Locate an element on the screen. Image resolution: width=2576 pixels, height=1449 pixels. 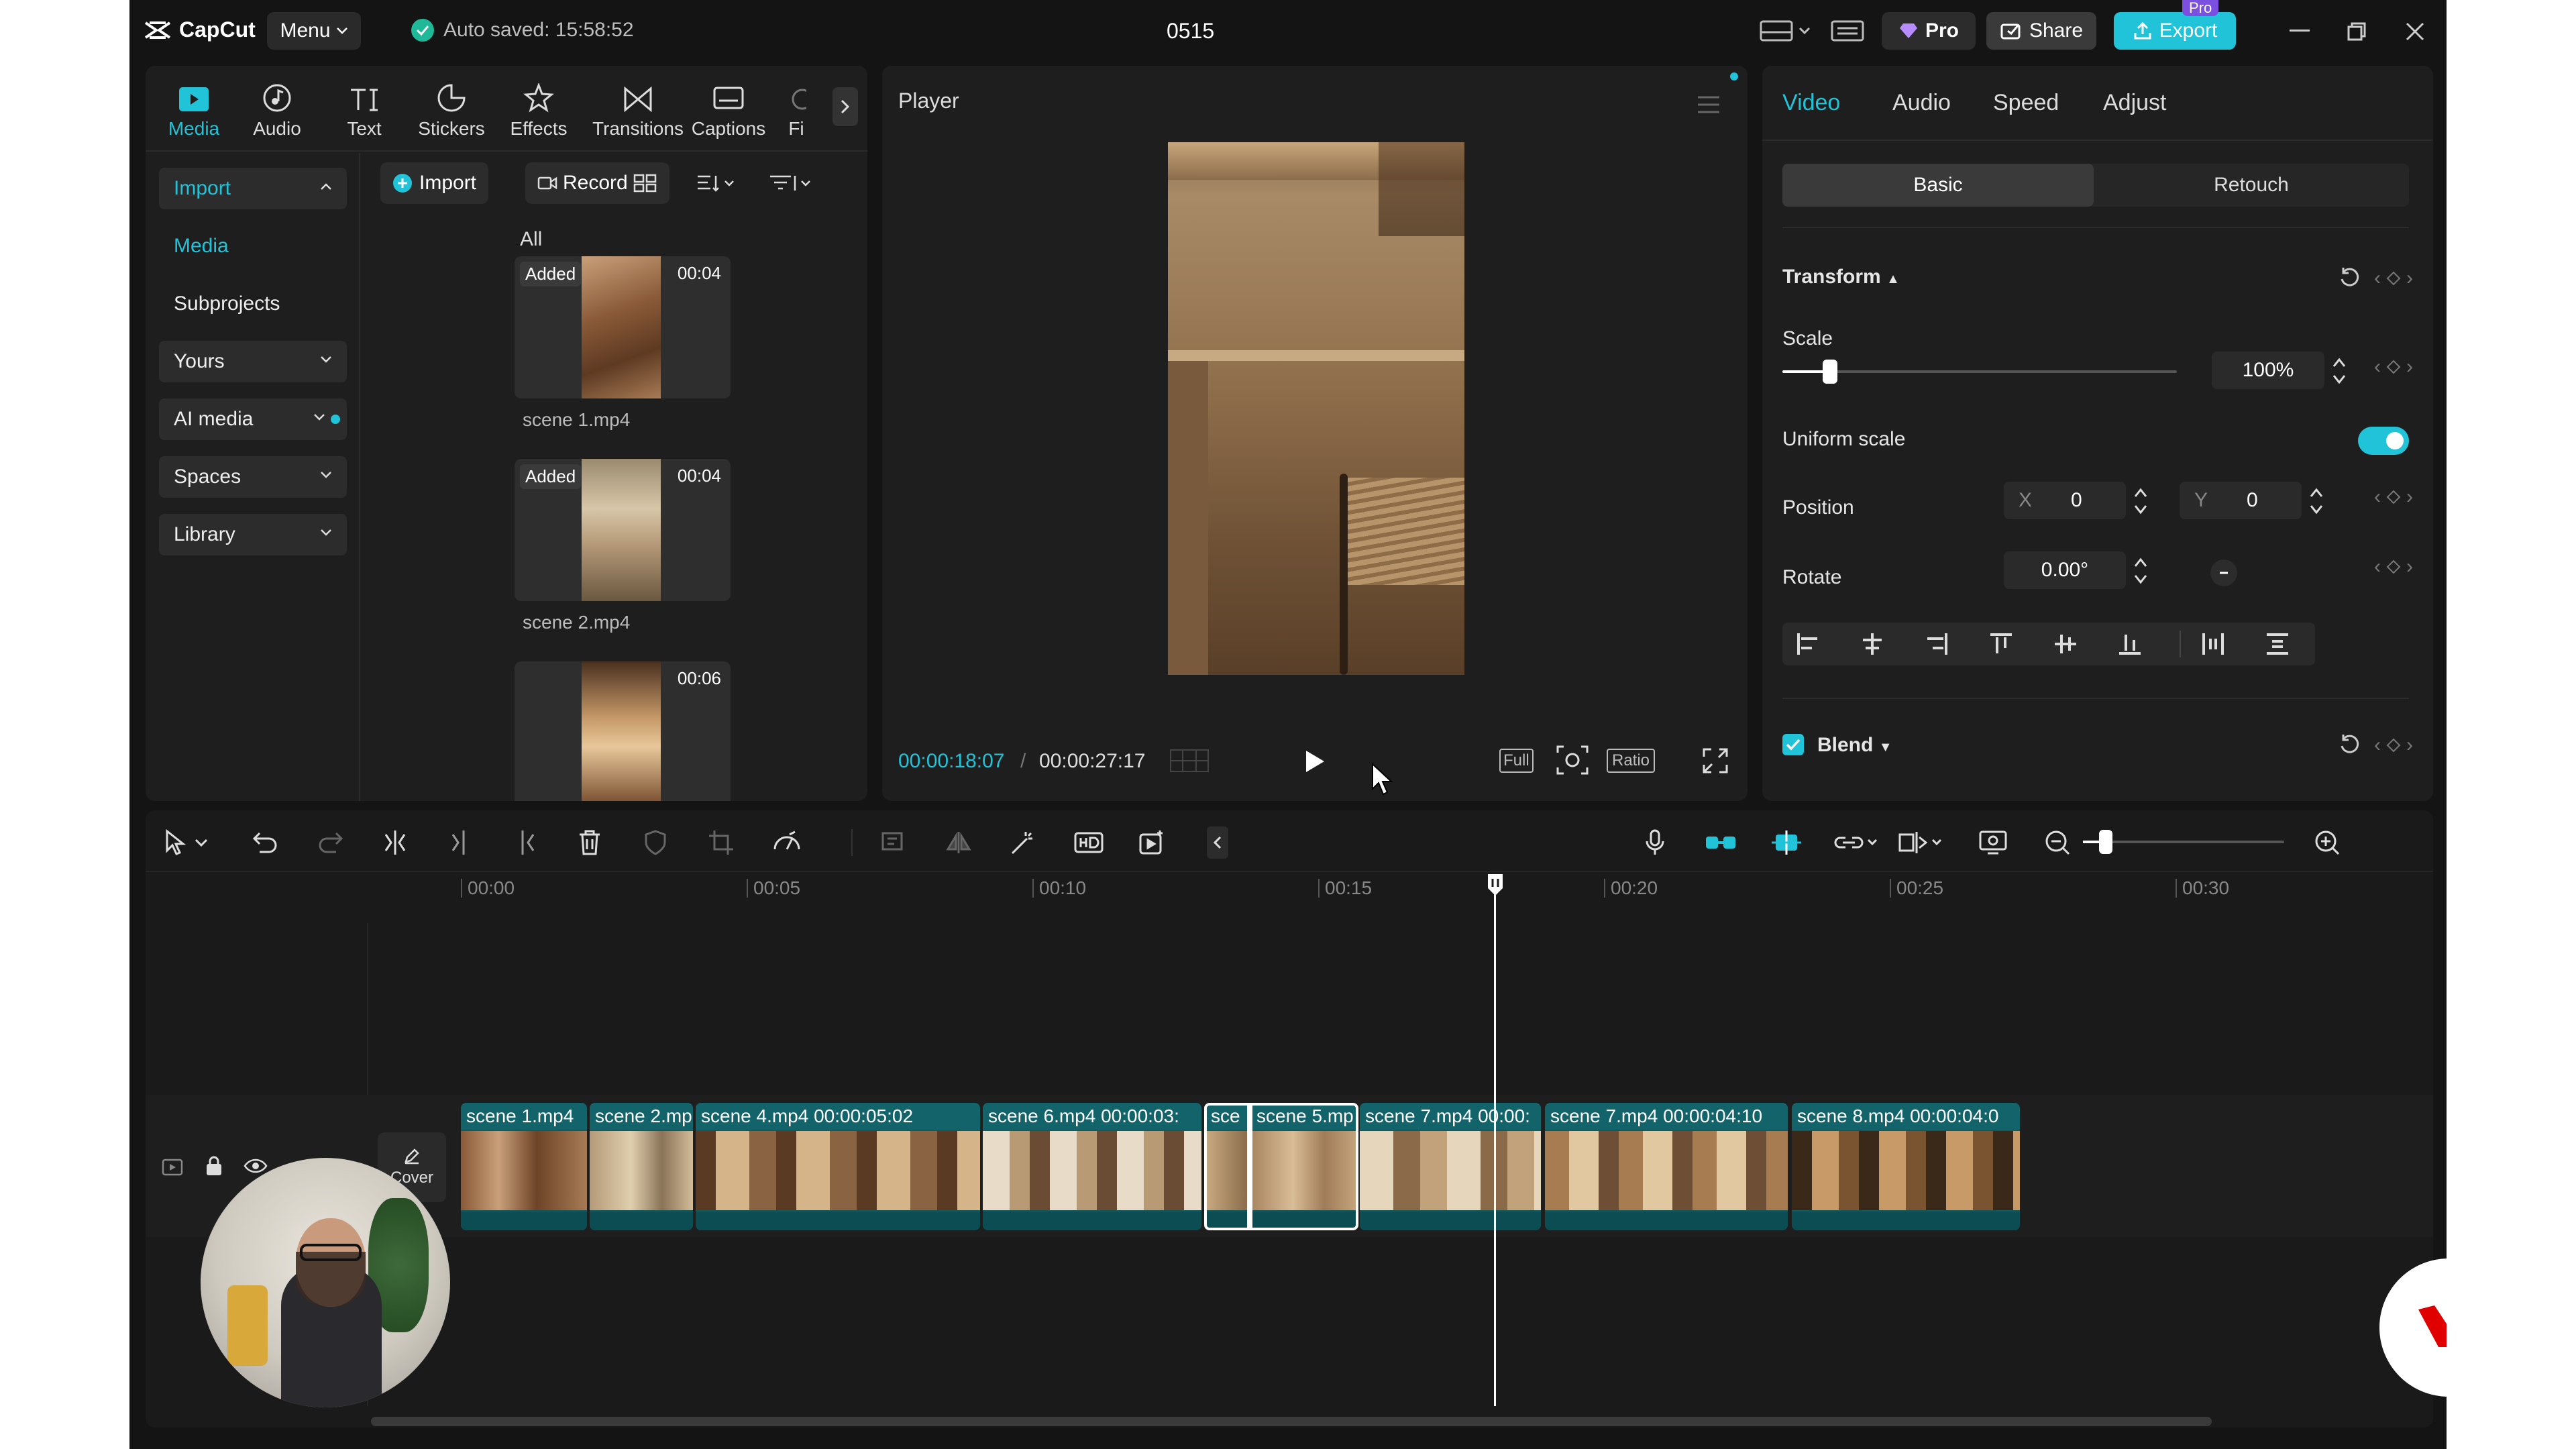
sidebar-item-yours: Yours is located at coordinates (253, 361).